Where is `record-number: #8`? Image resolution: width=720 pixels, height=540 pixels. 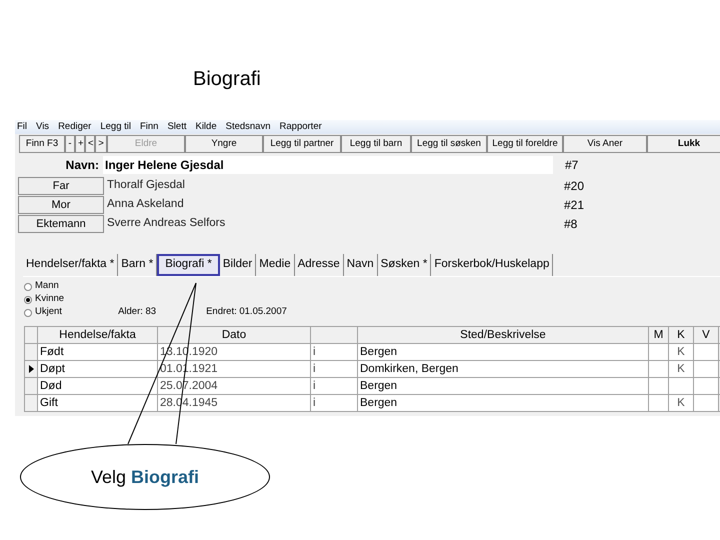
record-number: #8 is located at coordinates (571, 224).